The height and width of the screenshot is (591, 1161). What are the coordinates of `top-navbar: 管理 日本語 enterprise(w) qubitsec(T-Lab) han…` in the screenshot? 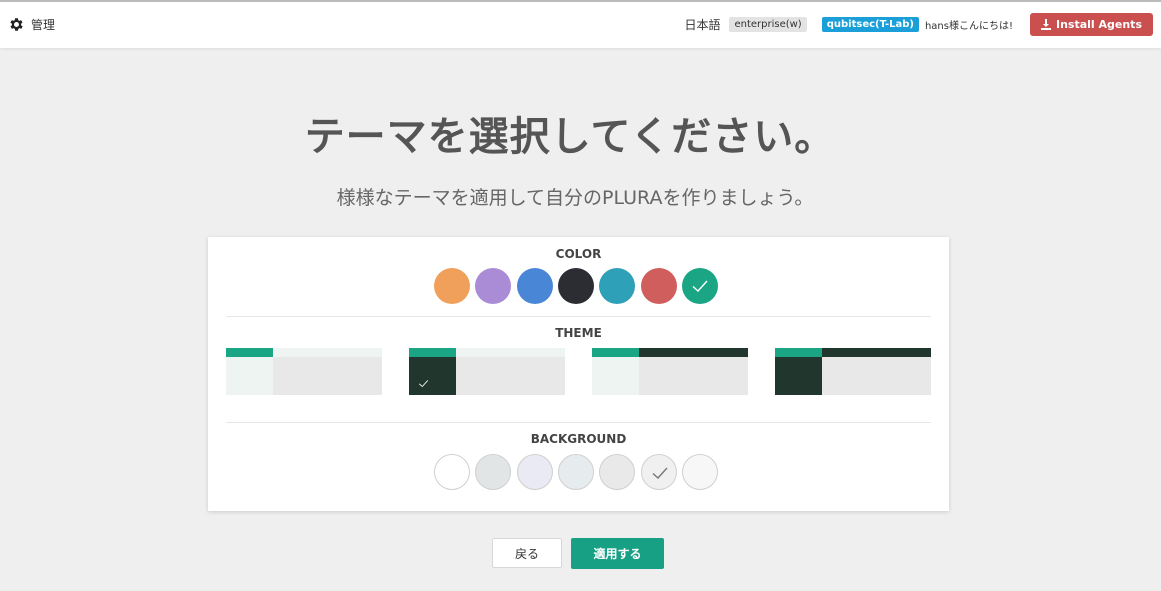 It's located at (580, 24).